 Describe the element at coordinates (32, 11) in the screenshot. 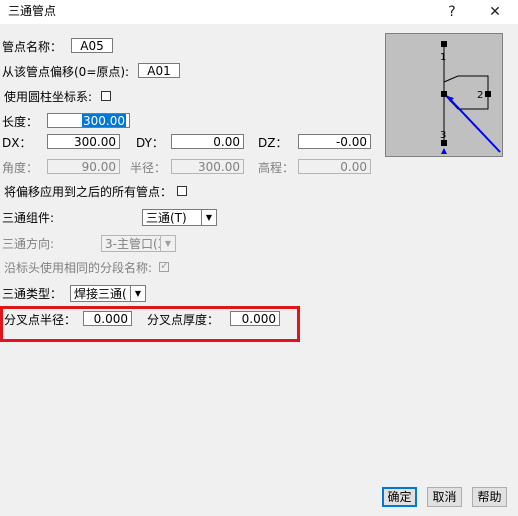

I see `window-title: 三通管点` at that location.